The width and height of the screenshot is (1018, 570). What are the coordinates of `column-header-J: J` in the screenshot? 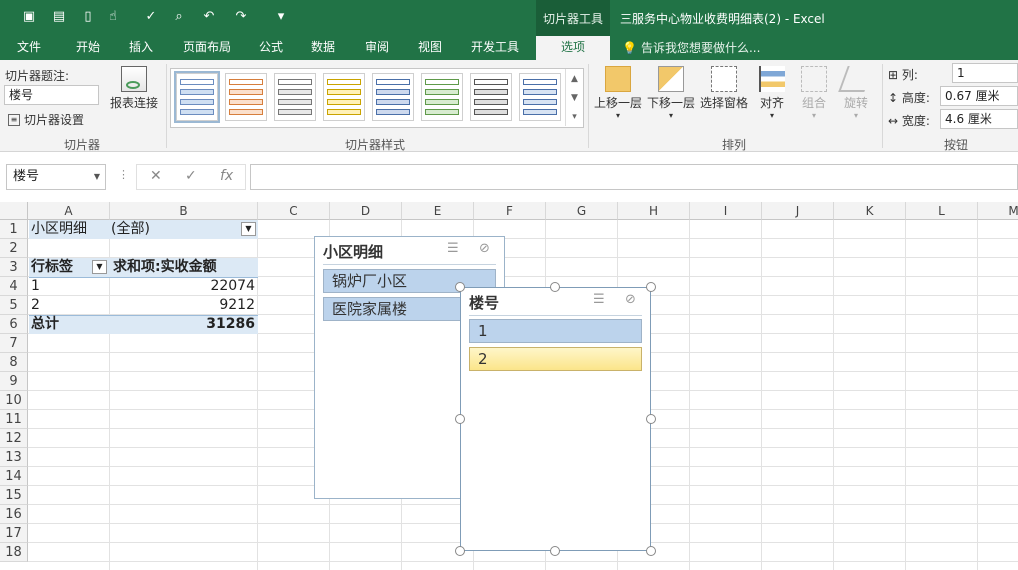 It's located at (798, 211).